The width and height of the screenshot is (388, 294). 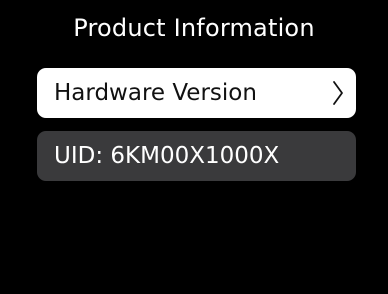 I want to click on menu-item-hardware-version: Hardware Version, so click(x=196, y=93).